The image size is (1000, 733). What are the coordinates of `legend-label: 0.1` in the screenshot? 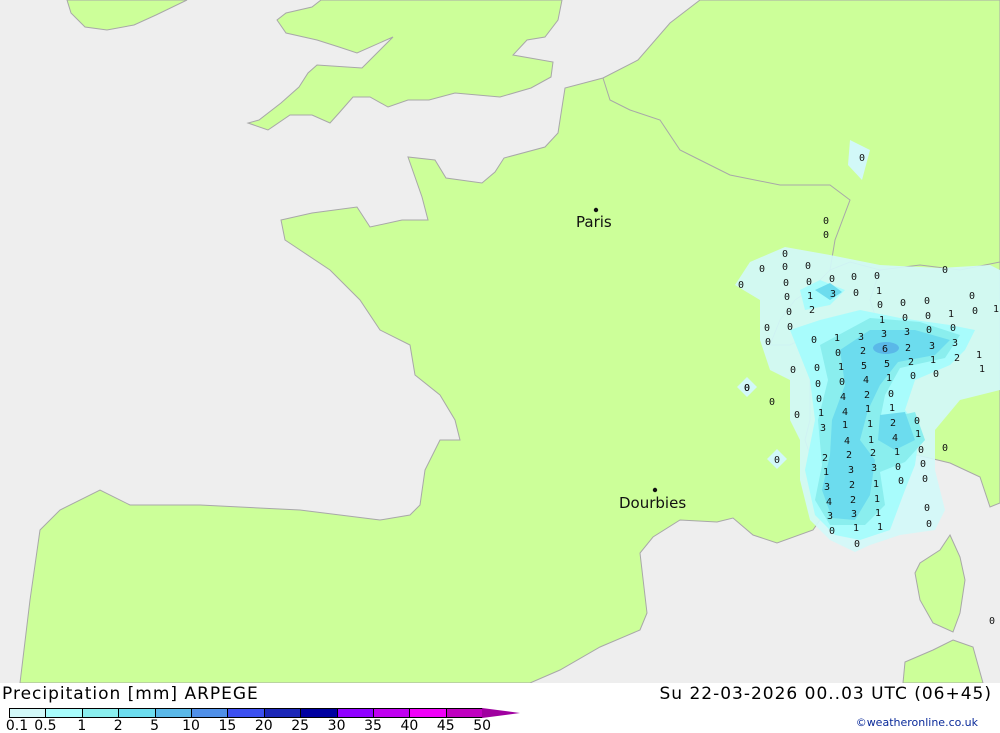 It's located at (17, 725).